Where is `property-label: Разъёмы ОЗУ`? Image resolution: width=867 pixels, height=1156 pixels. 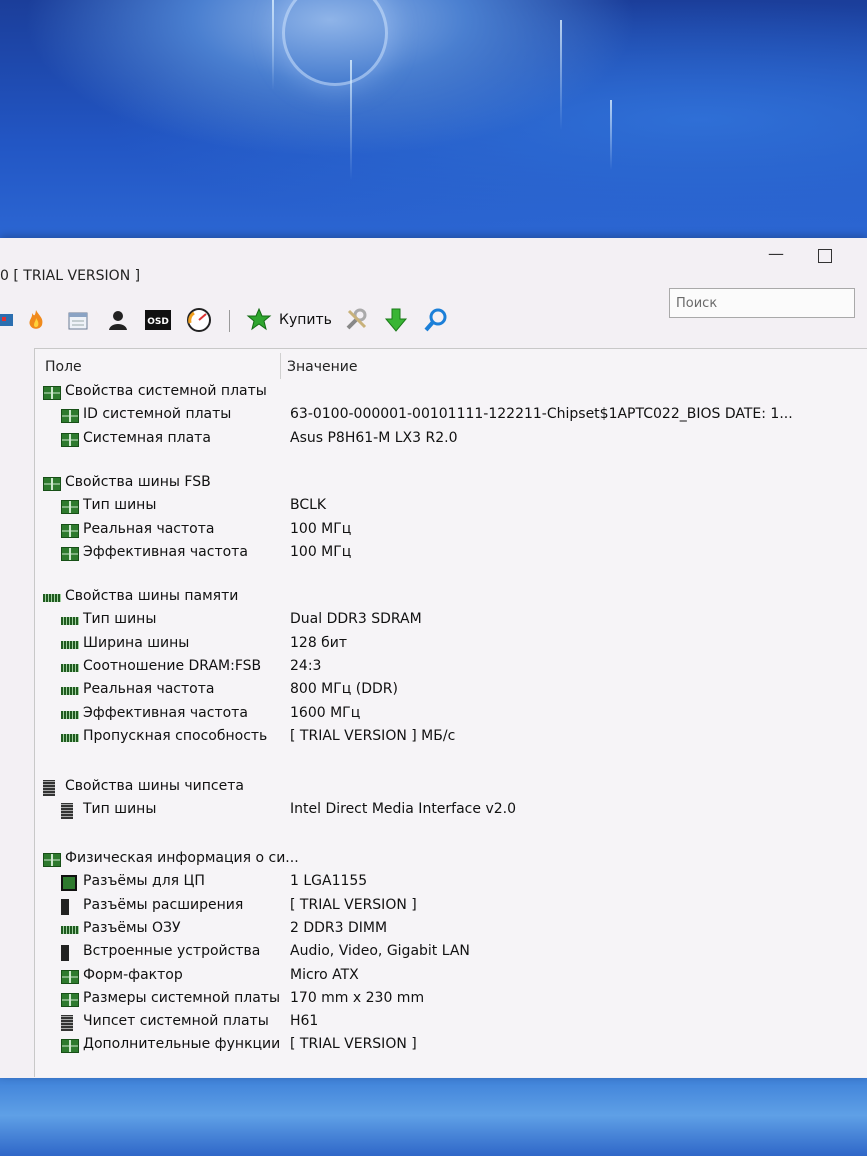
property-label: Разъёмы ОЗУ is located at coordinates (132, 927).